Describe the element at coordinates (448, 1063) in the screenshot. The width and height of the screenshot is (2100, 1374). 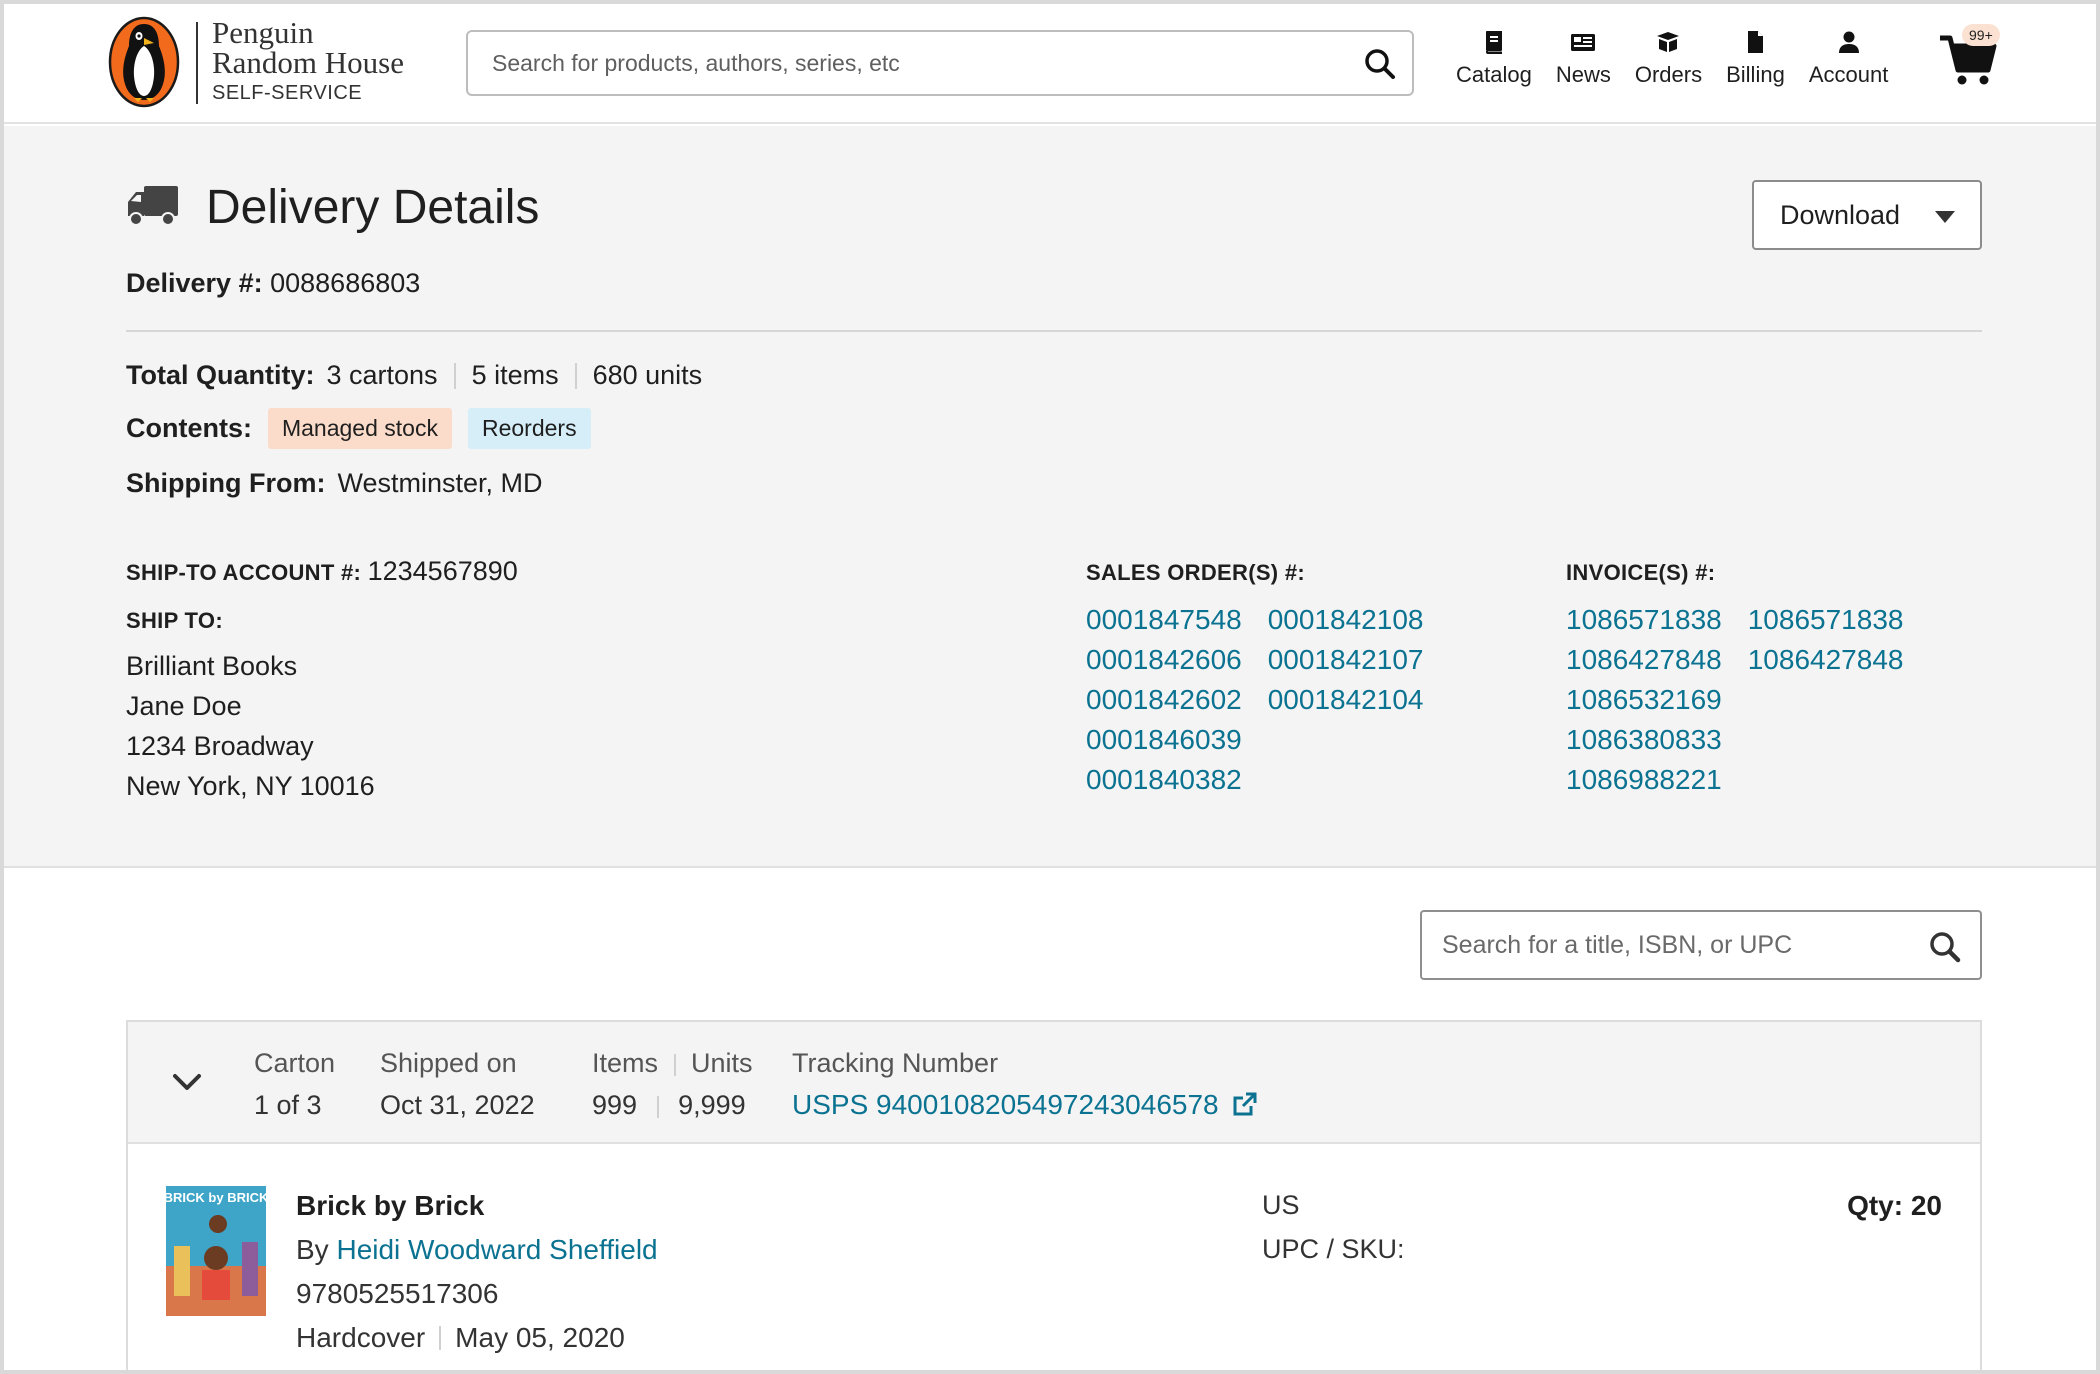
I see `shipped-label: Shipped on` at that location.